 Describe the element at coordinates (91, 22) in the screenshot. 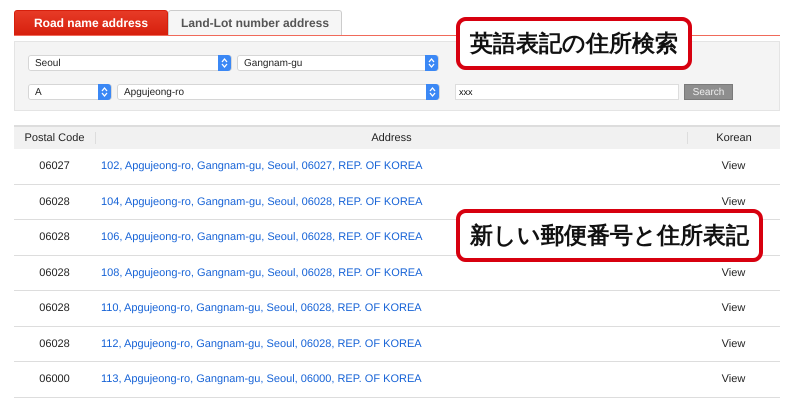

I see `tab: Road name address` at that location.